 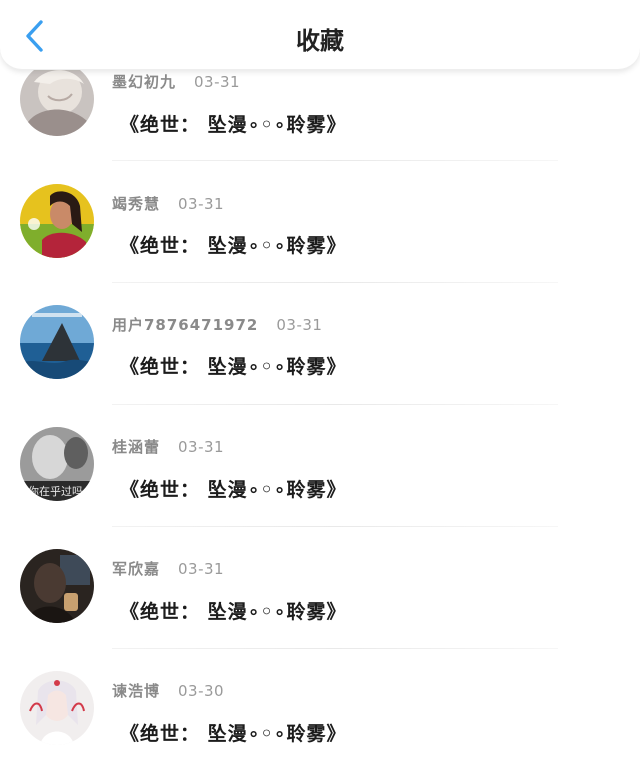 I want to click on username: 用户7876471972, so click(x=185, y=324).